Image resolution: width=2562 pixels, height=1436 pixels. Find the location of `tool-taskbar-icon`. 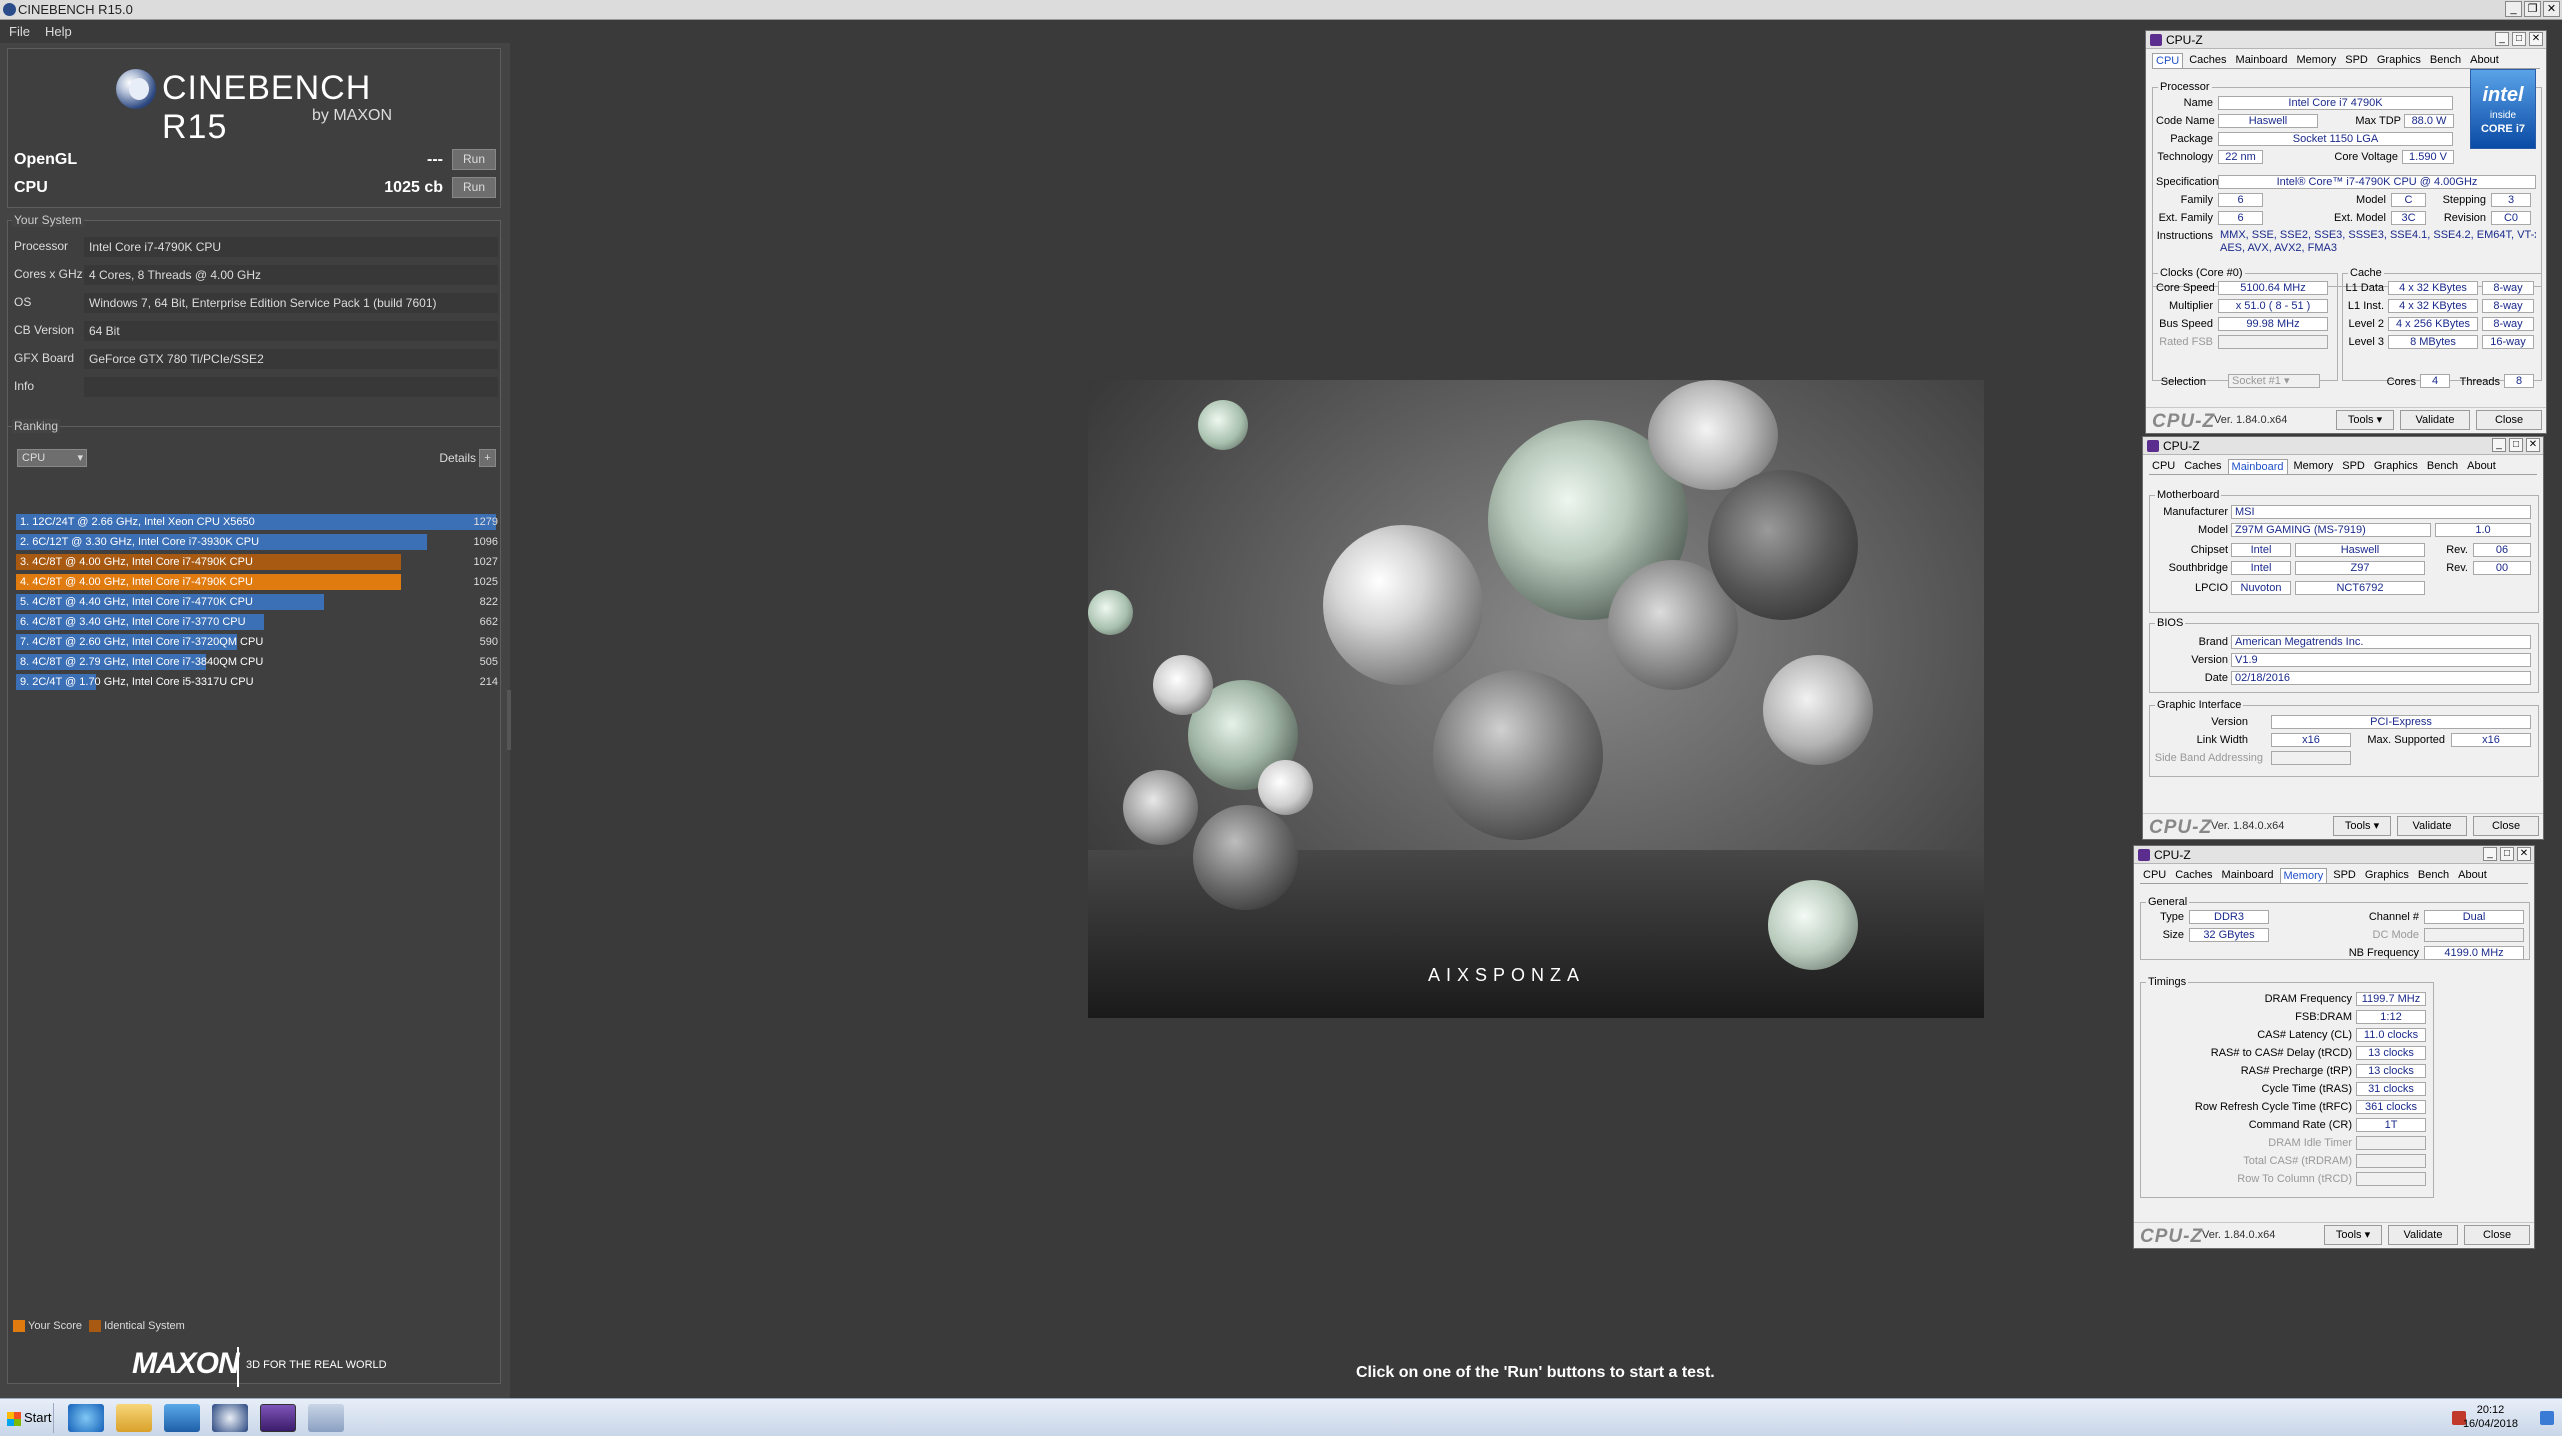

tool-taskbar-icon is located at coordinates (326, 1418).